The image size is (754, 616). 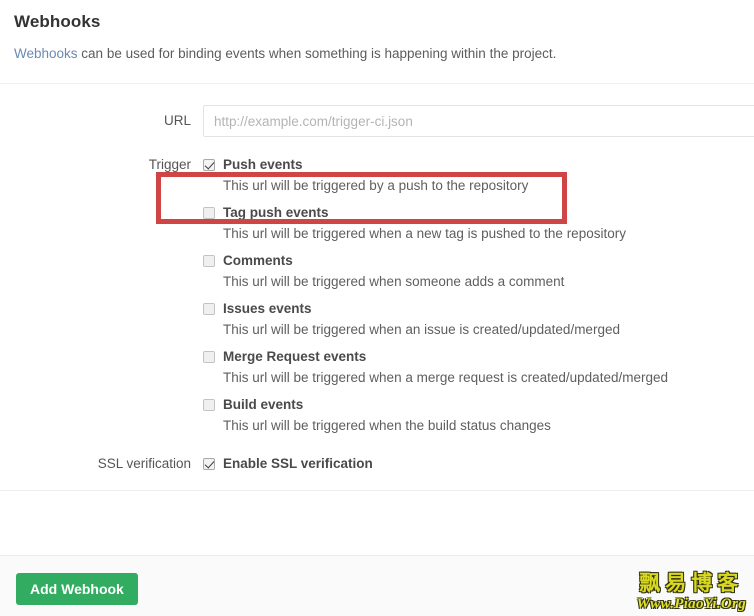 I want to click on ssl-form-row: SSL verification Enable SSL verification, so click(x=377, y=463).